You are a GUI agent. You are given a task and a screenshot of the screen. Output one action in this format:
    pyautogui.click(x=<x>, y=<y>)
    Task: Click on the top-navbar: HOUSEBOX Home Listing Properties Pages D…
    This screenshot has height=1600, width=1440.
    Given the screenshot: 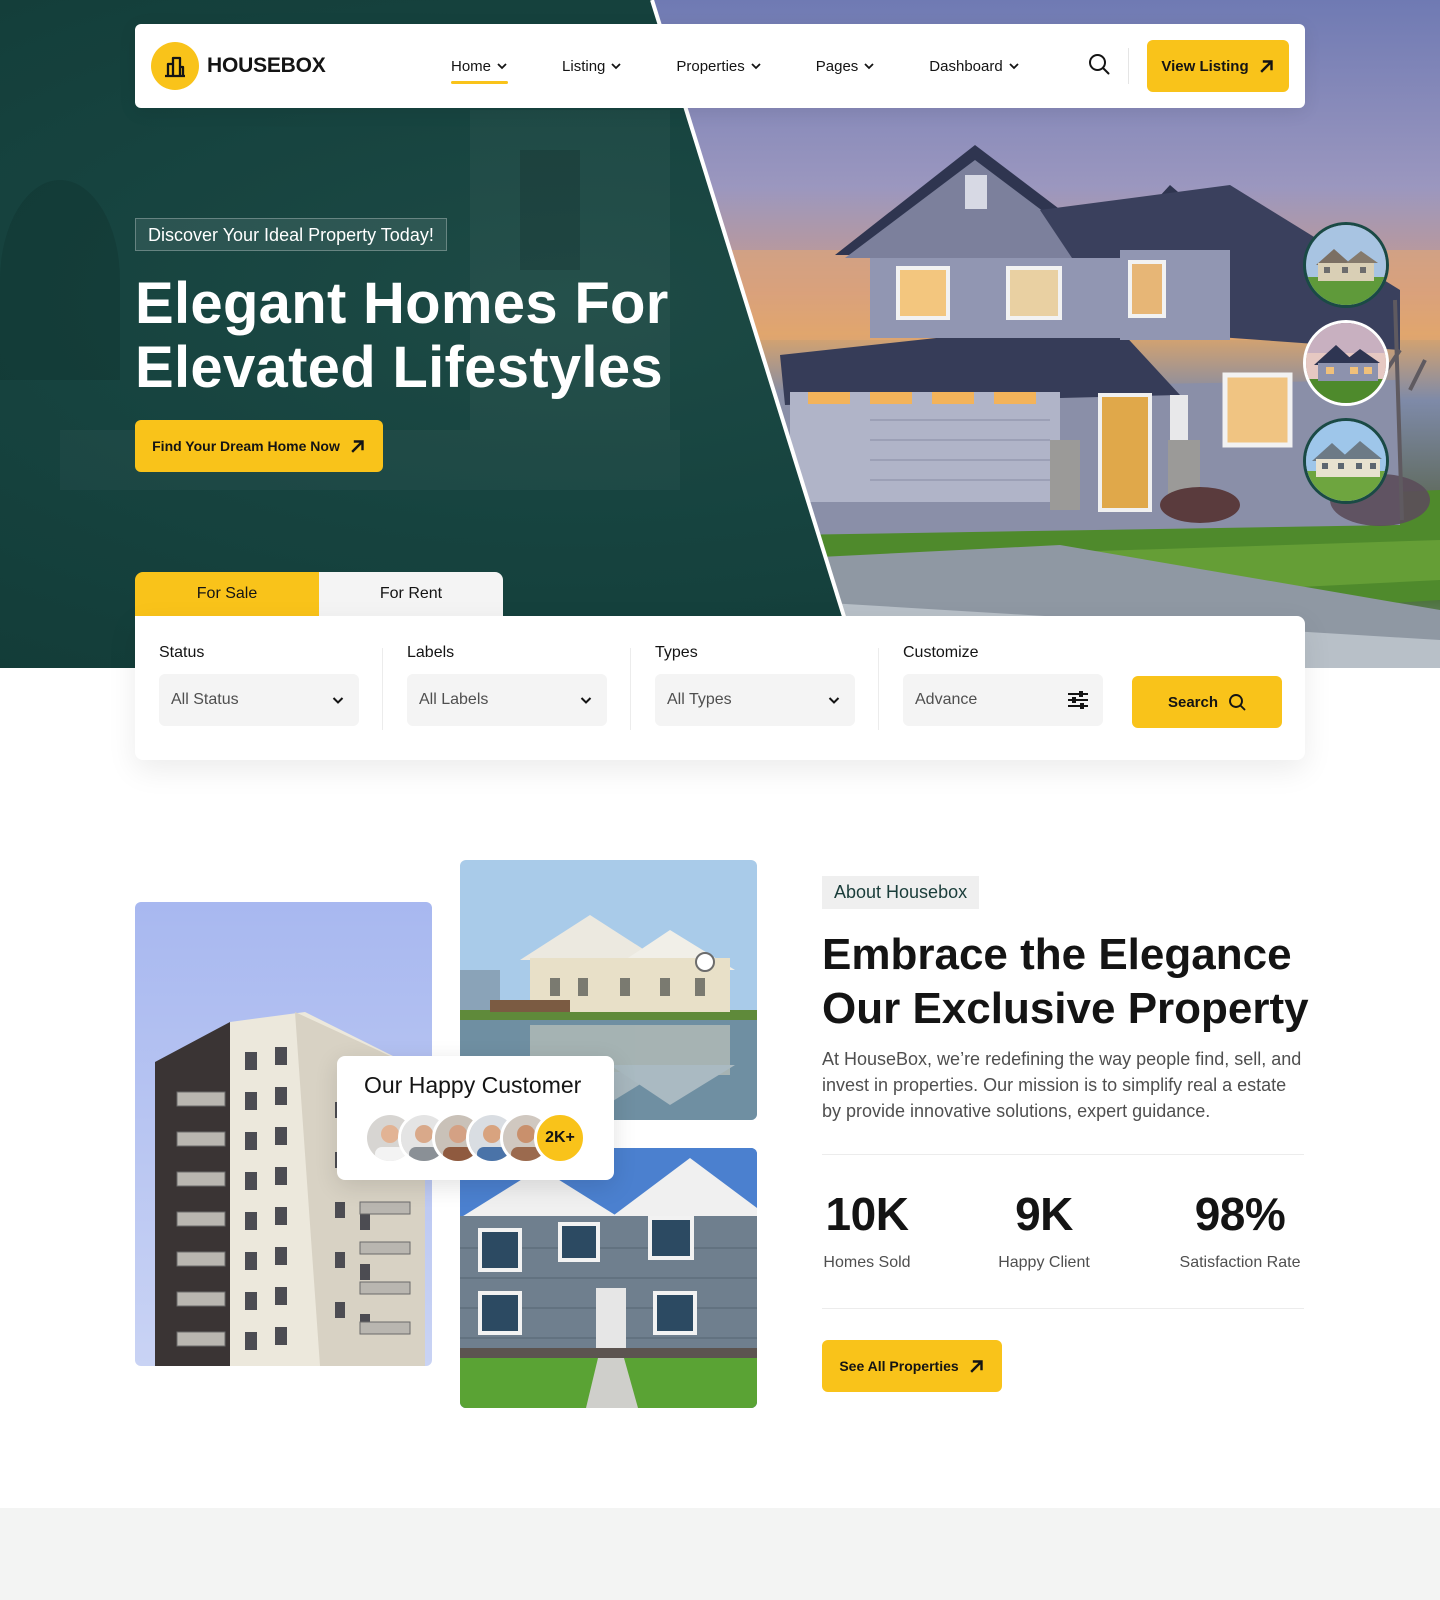 What is the action you would take?
    pyautogui.click(x=720, y=66)
    